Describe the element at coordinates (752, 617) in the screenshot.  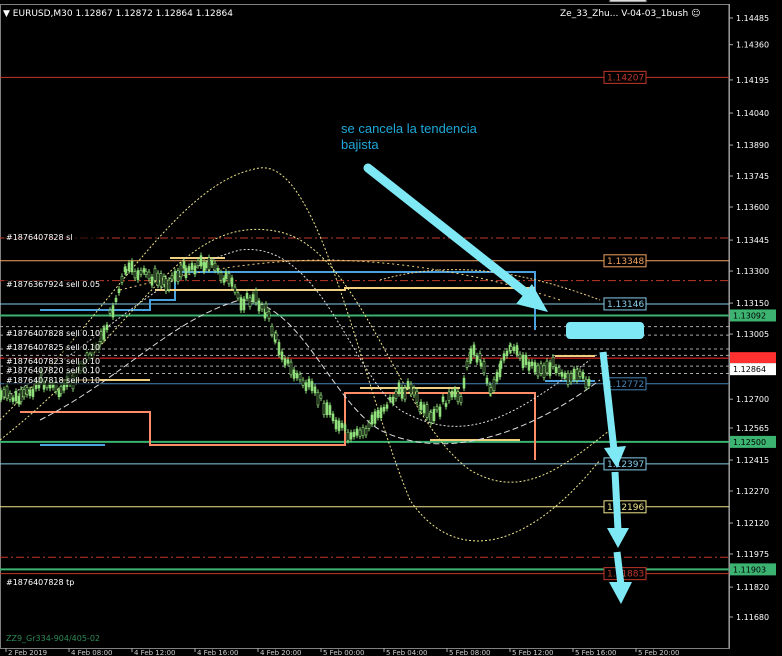
I see `price-tick-label: 1.11680` at that location.